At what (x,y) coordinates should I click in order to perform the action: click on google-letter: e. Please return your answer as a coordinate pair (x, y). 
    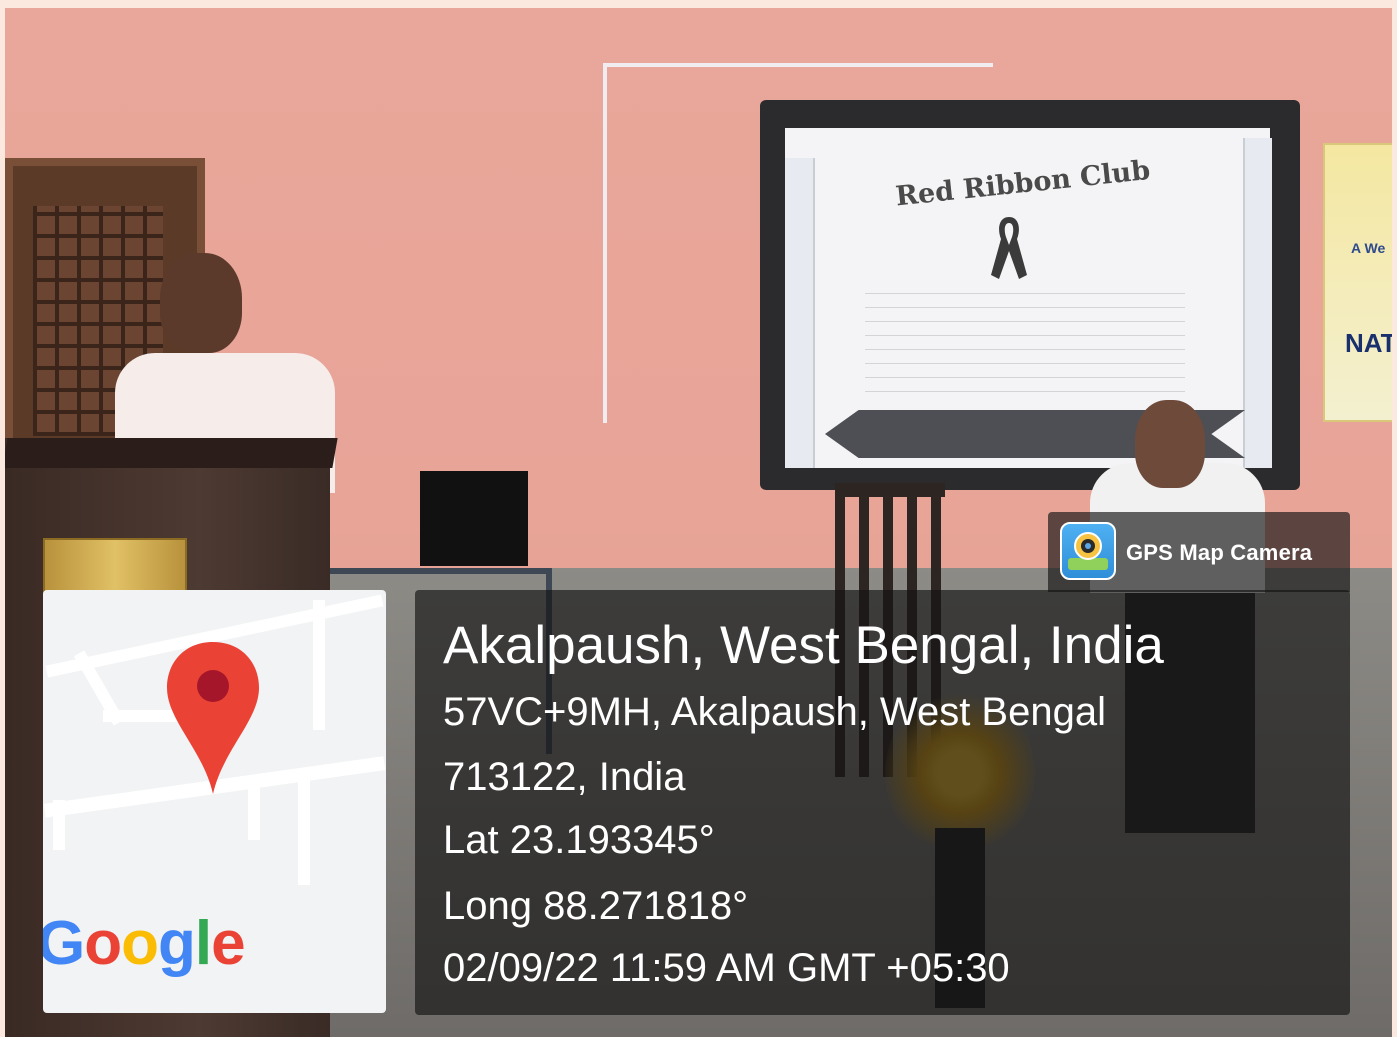
    Looking at the image, I should click on (228, 943).